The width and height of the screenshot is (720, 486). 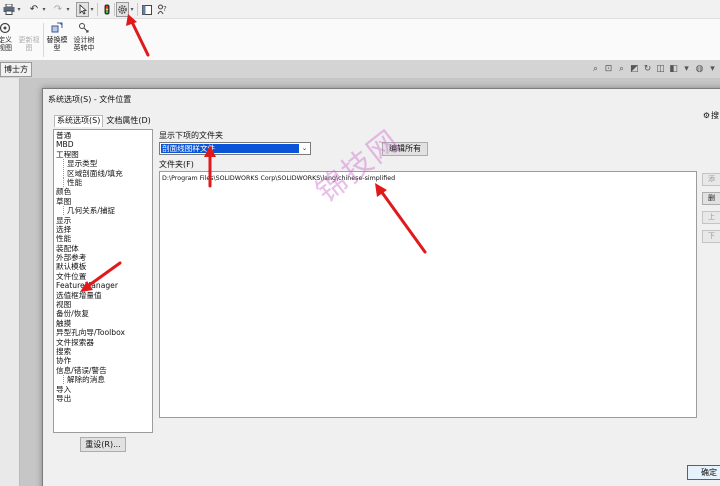 I want to click on tree-item: 触摸, so click(x=103, y=323).